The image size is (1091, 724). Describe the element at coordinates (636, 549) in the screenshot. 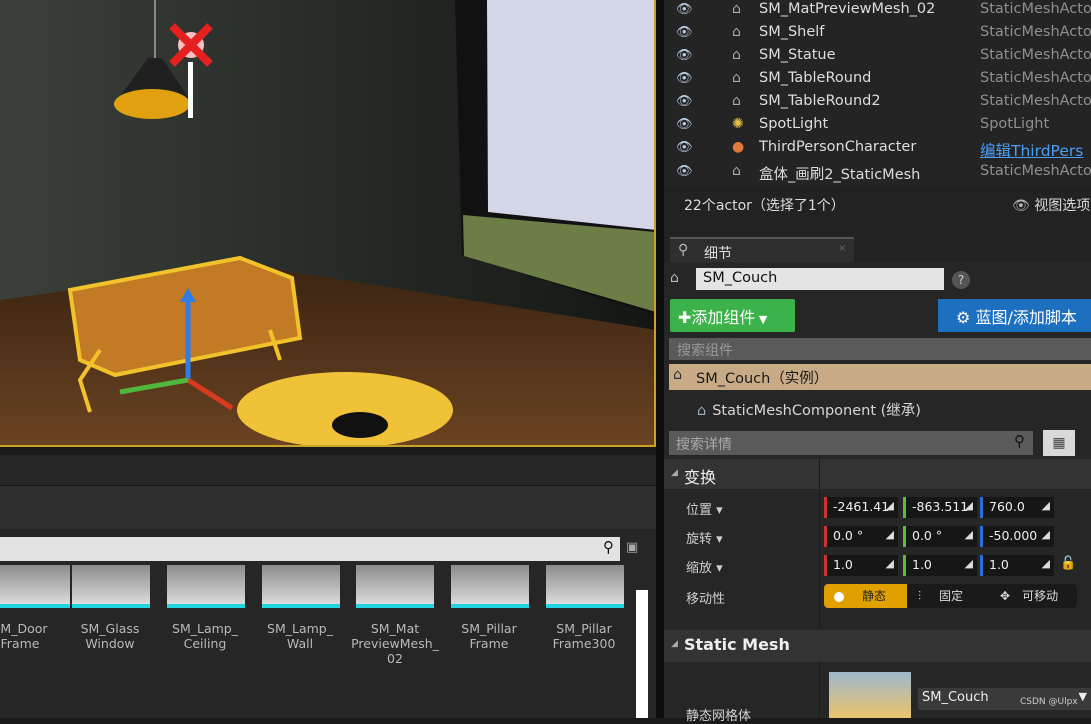

I see `save-icon: ▣` at that location.